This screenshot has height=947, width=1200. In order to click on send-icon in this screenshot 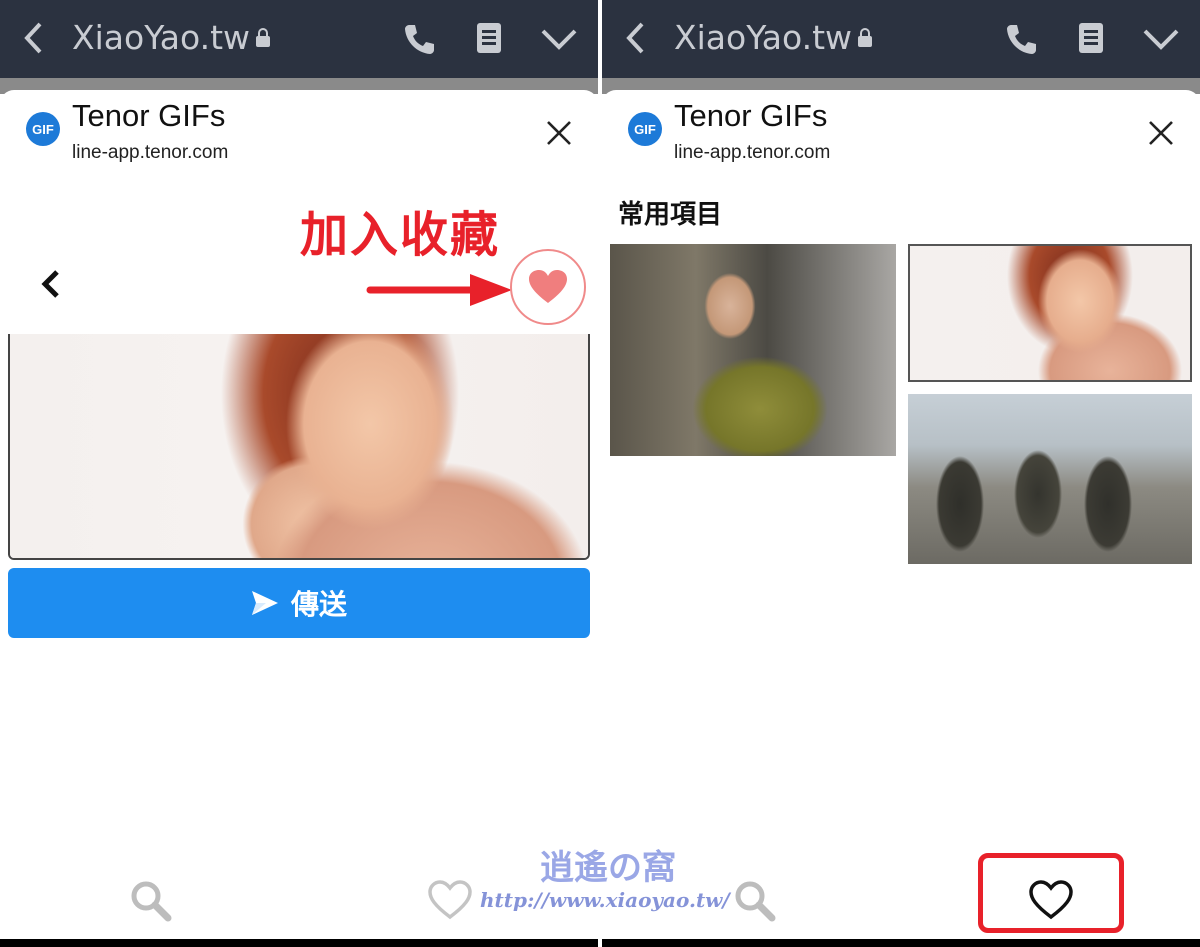, I will do `click(264, 603)`.